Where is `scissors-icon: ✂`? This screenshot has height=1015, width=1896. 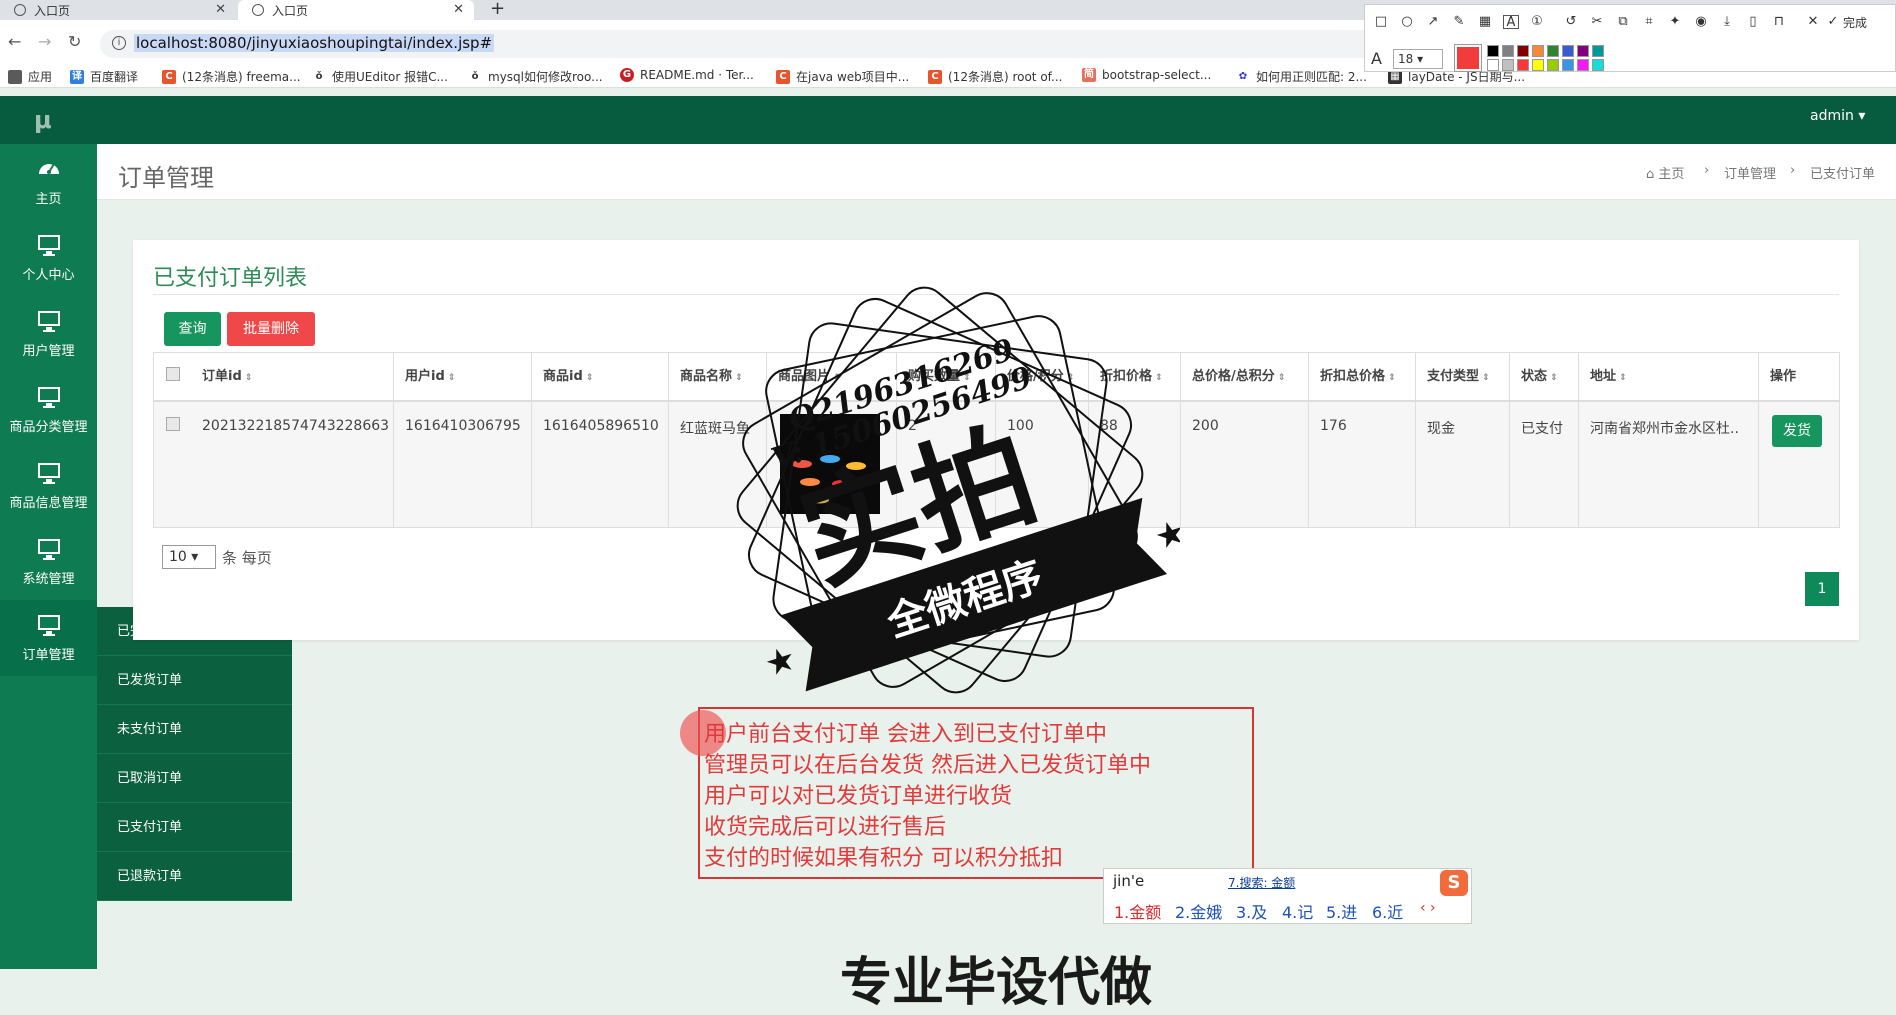 scissors-icon: ✂ is located at coordinates (1597, 22).